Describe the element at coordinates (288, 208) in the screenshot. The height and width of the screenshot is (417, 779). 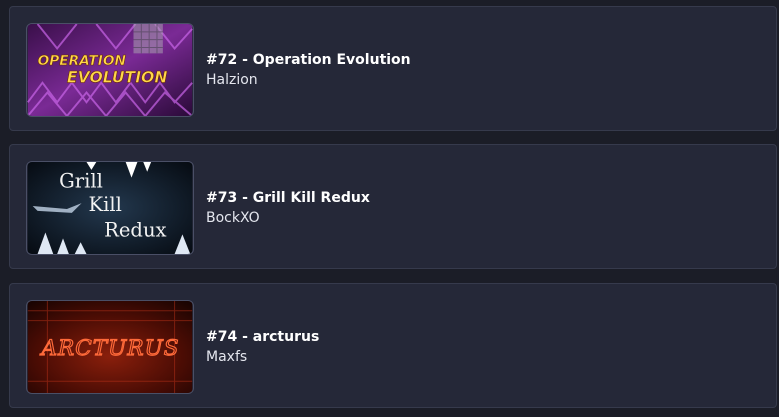
I see `level-info: #73 - Grill Kill Redux BockXO` at that location.